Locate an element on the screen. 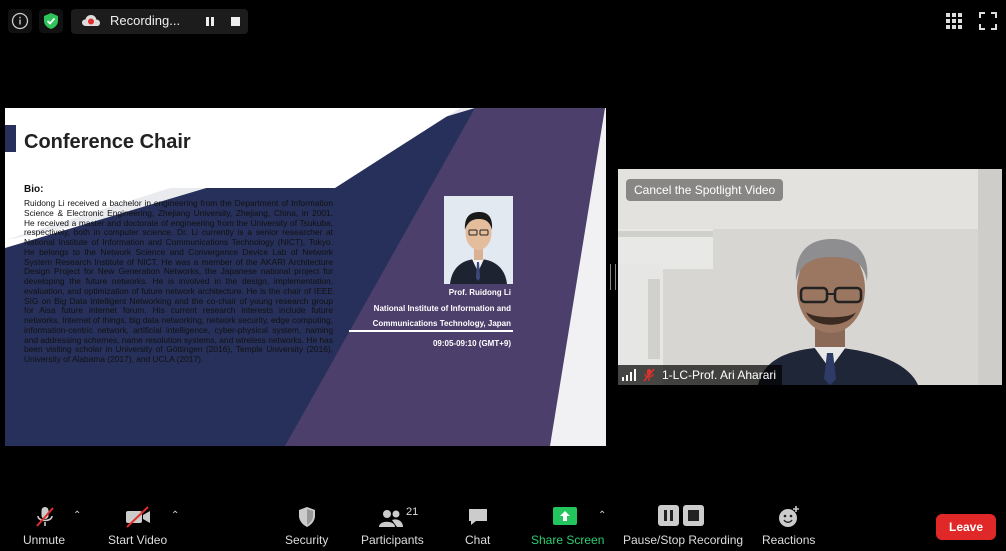 Image resolution: width=1006 pixels, height=551 pixels. slide-title-accent is located at coordinates (10, 138).